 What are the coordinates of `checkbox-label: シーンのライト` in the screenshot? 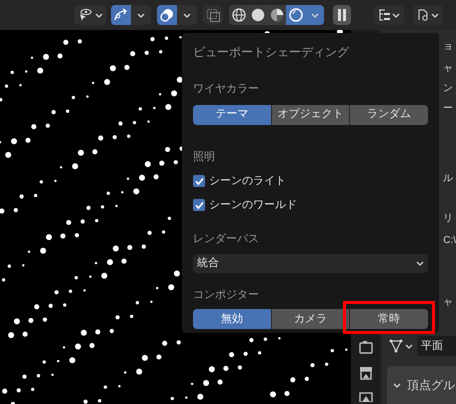 It's located at (247, 181).